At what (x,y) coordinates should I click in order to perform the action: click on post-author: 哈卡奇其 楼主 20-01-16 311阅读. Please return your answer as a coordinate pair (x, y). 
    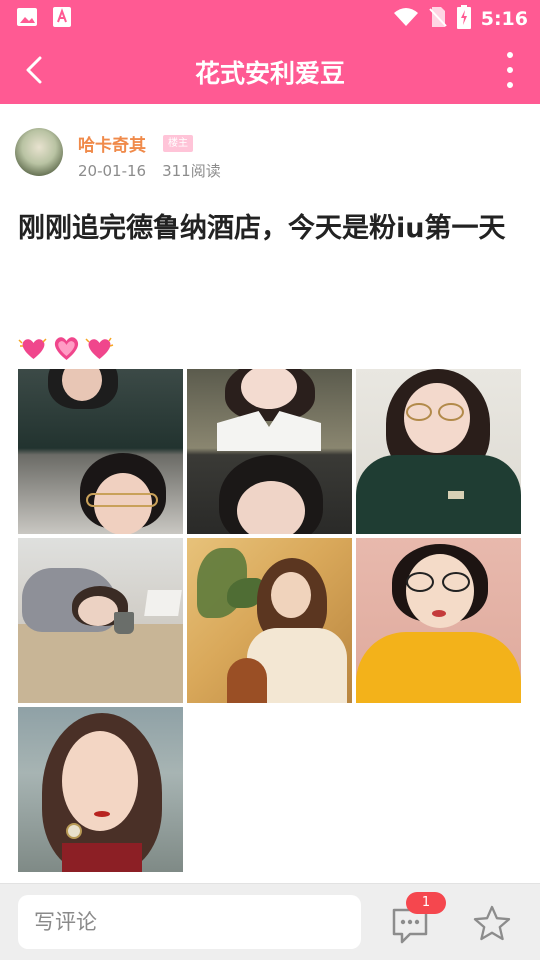
    Looking at the image, I should click on (270, 156).